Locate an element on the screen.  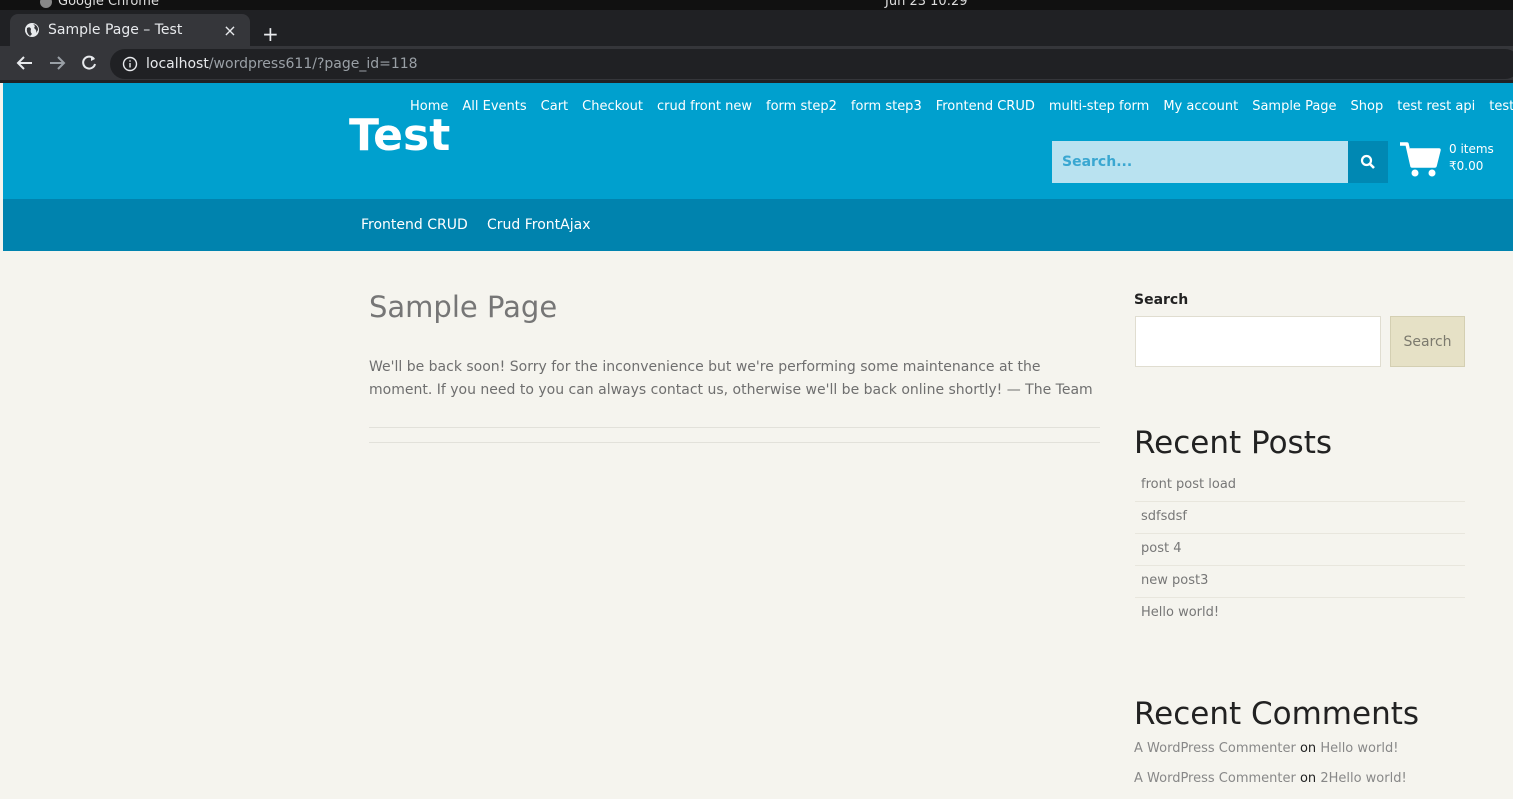
reload-icon is located at coordinates (89, 63).